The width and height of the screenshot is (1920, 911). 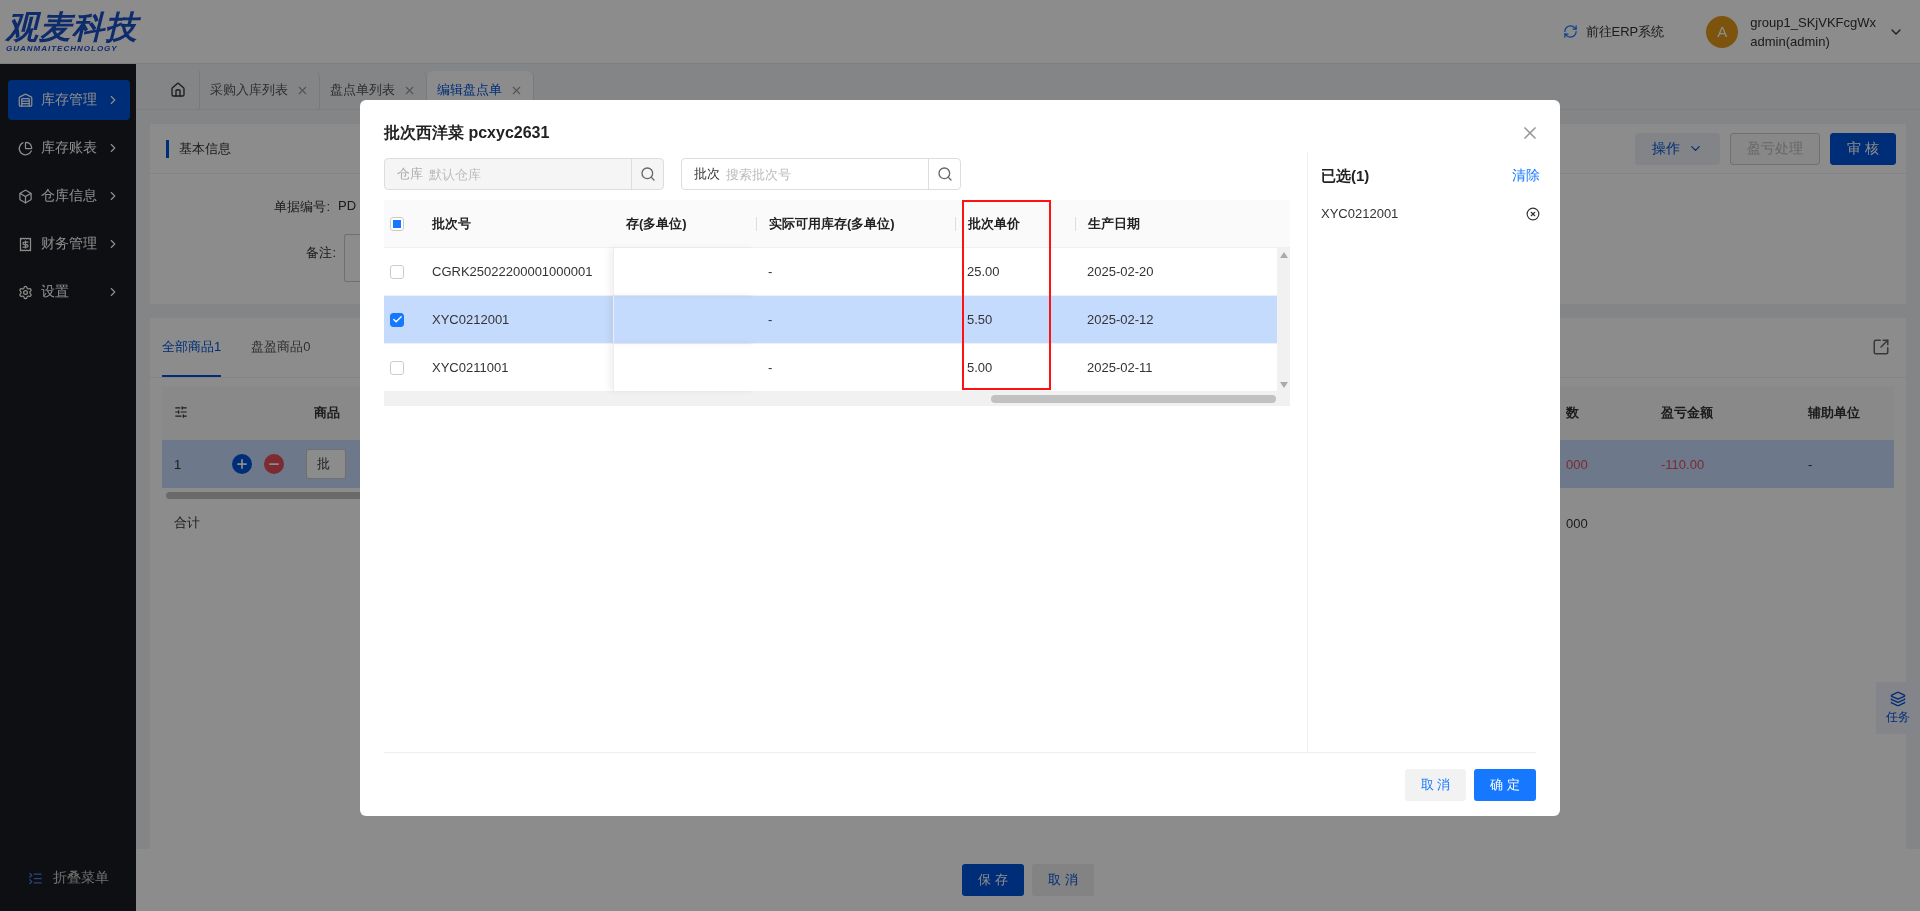 What do you see at coordinates (824, 174) in the screenshot?
I see `search-input: 搜索批次号` at bounding box center [824, 174].